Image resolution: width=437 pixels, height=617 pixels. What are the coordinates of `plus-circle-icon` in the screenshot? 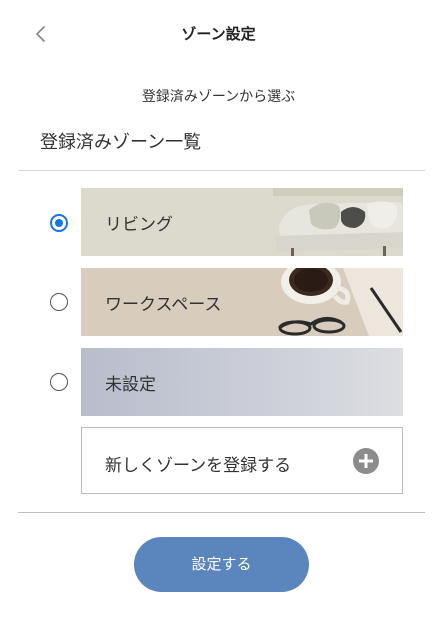 It's located at (366, 461).